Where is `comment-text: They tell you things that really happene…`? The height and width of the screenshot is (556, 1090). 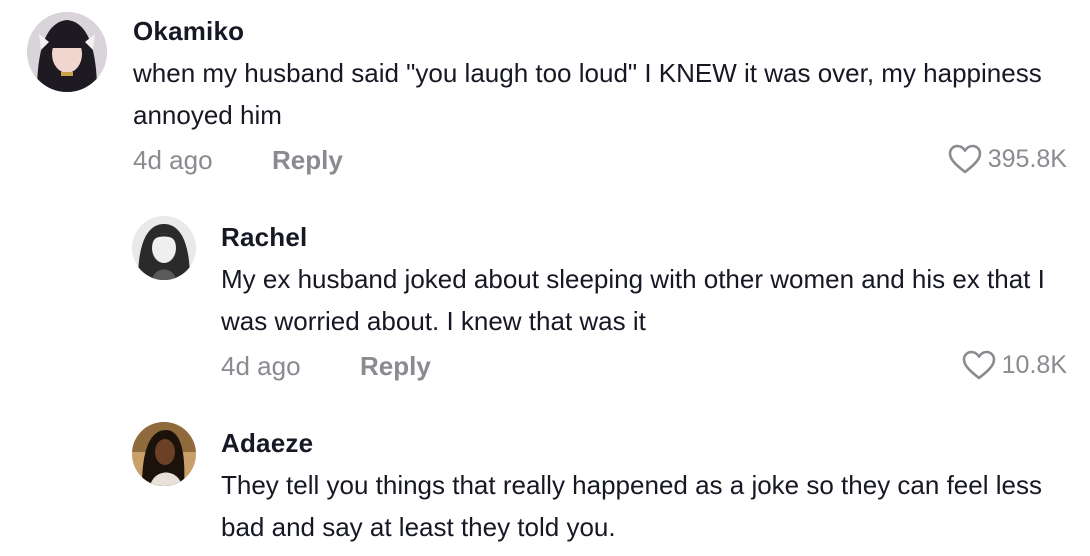
comment-text: They tell you things that really happene… is located at coordinates (631, 506).